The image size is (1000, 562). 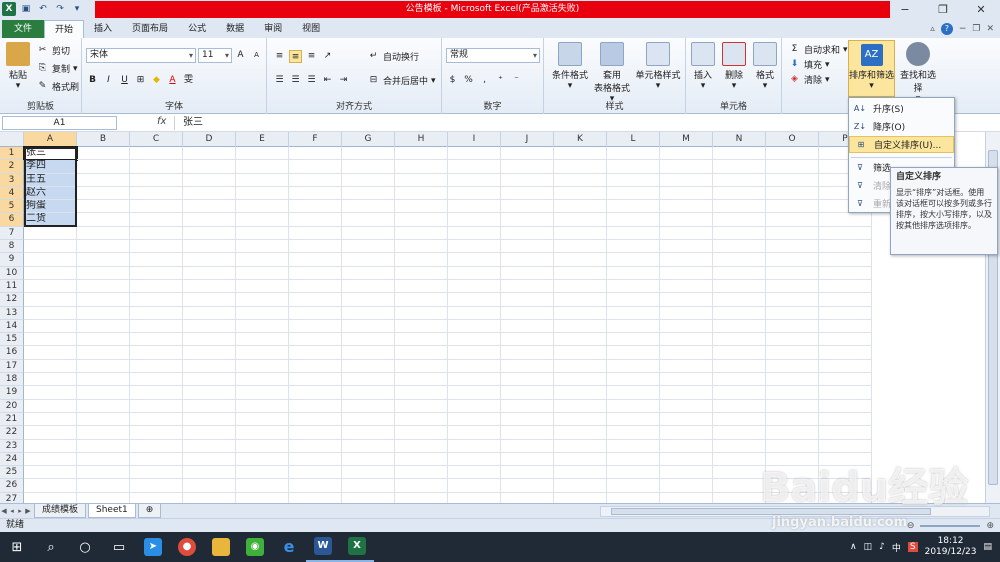 I want to click on row-header: 4, so click(x=12, y=193).